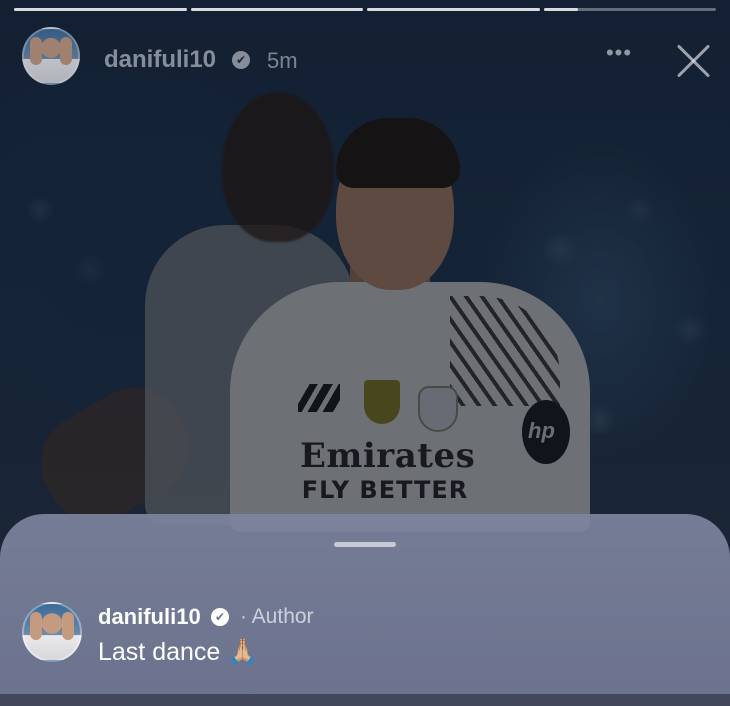 This screenshot has width=730, height=706. I want to click on avatar, so click(51, 56).